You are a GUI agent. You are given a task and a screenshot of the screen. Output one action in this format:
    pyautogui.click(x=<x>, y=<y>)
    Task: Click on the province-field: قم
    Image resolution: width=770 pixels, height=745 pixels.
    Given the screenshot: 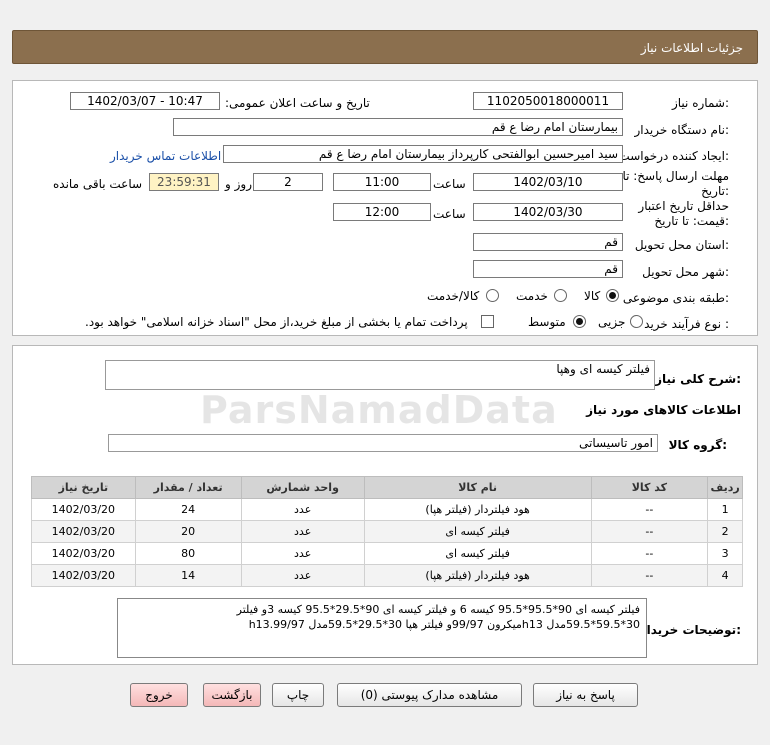 What is the action you would take?
    pyautogui.click(x=548, y=242)
    